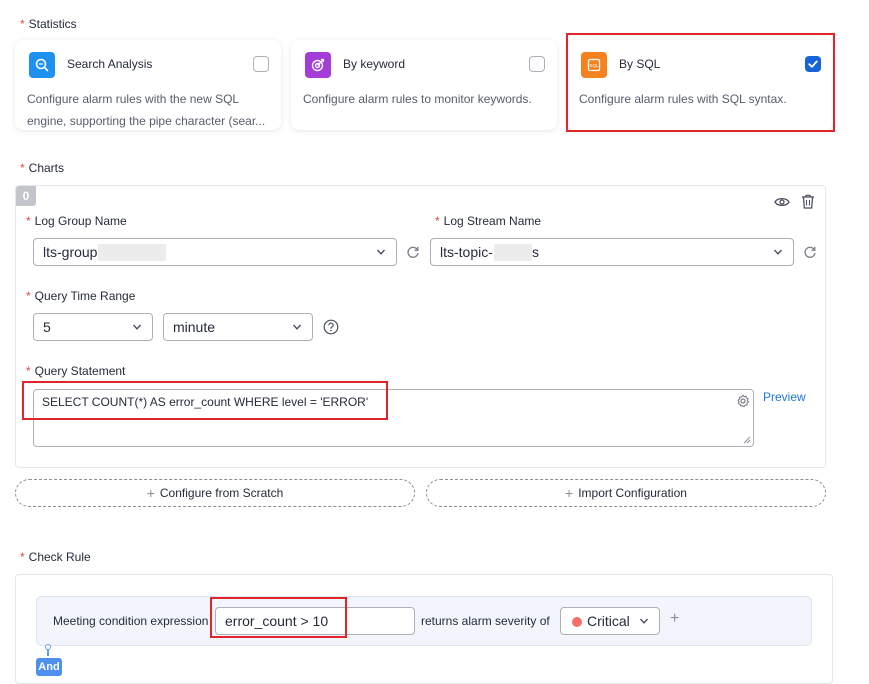  What do you see at coordinates (612, 252) in the screenshot?
I see `log-stream-select: lts-topic- s` at bounding box center [612, 252].